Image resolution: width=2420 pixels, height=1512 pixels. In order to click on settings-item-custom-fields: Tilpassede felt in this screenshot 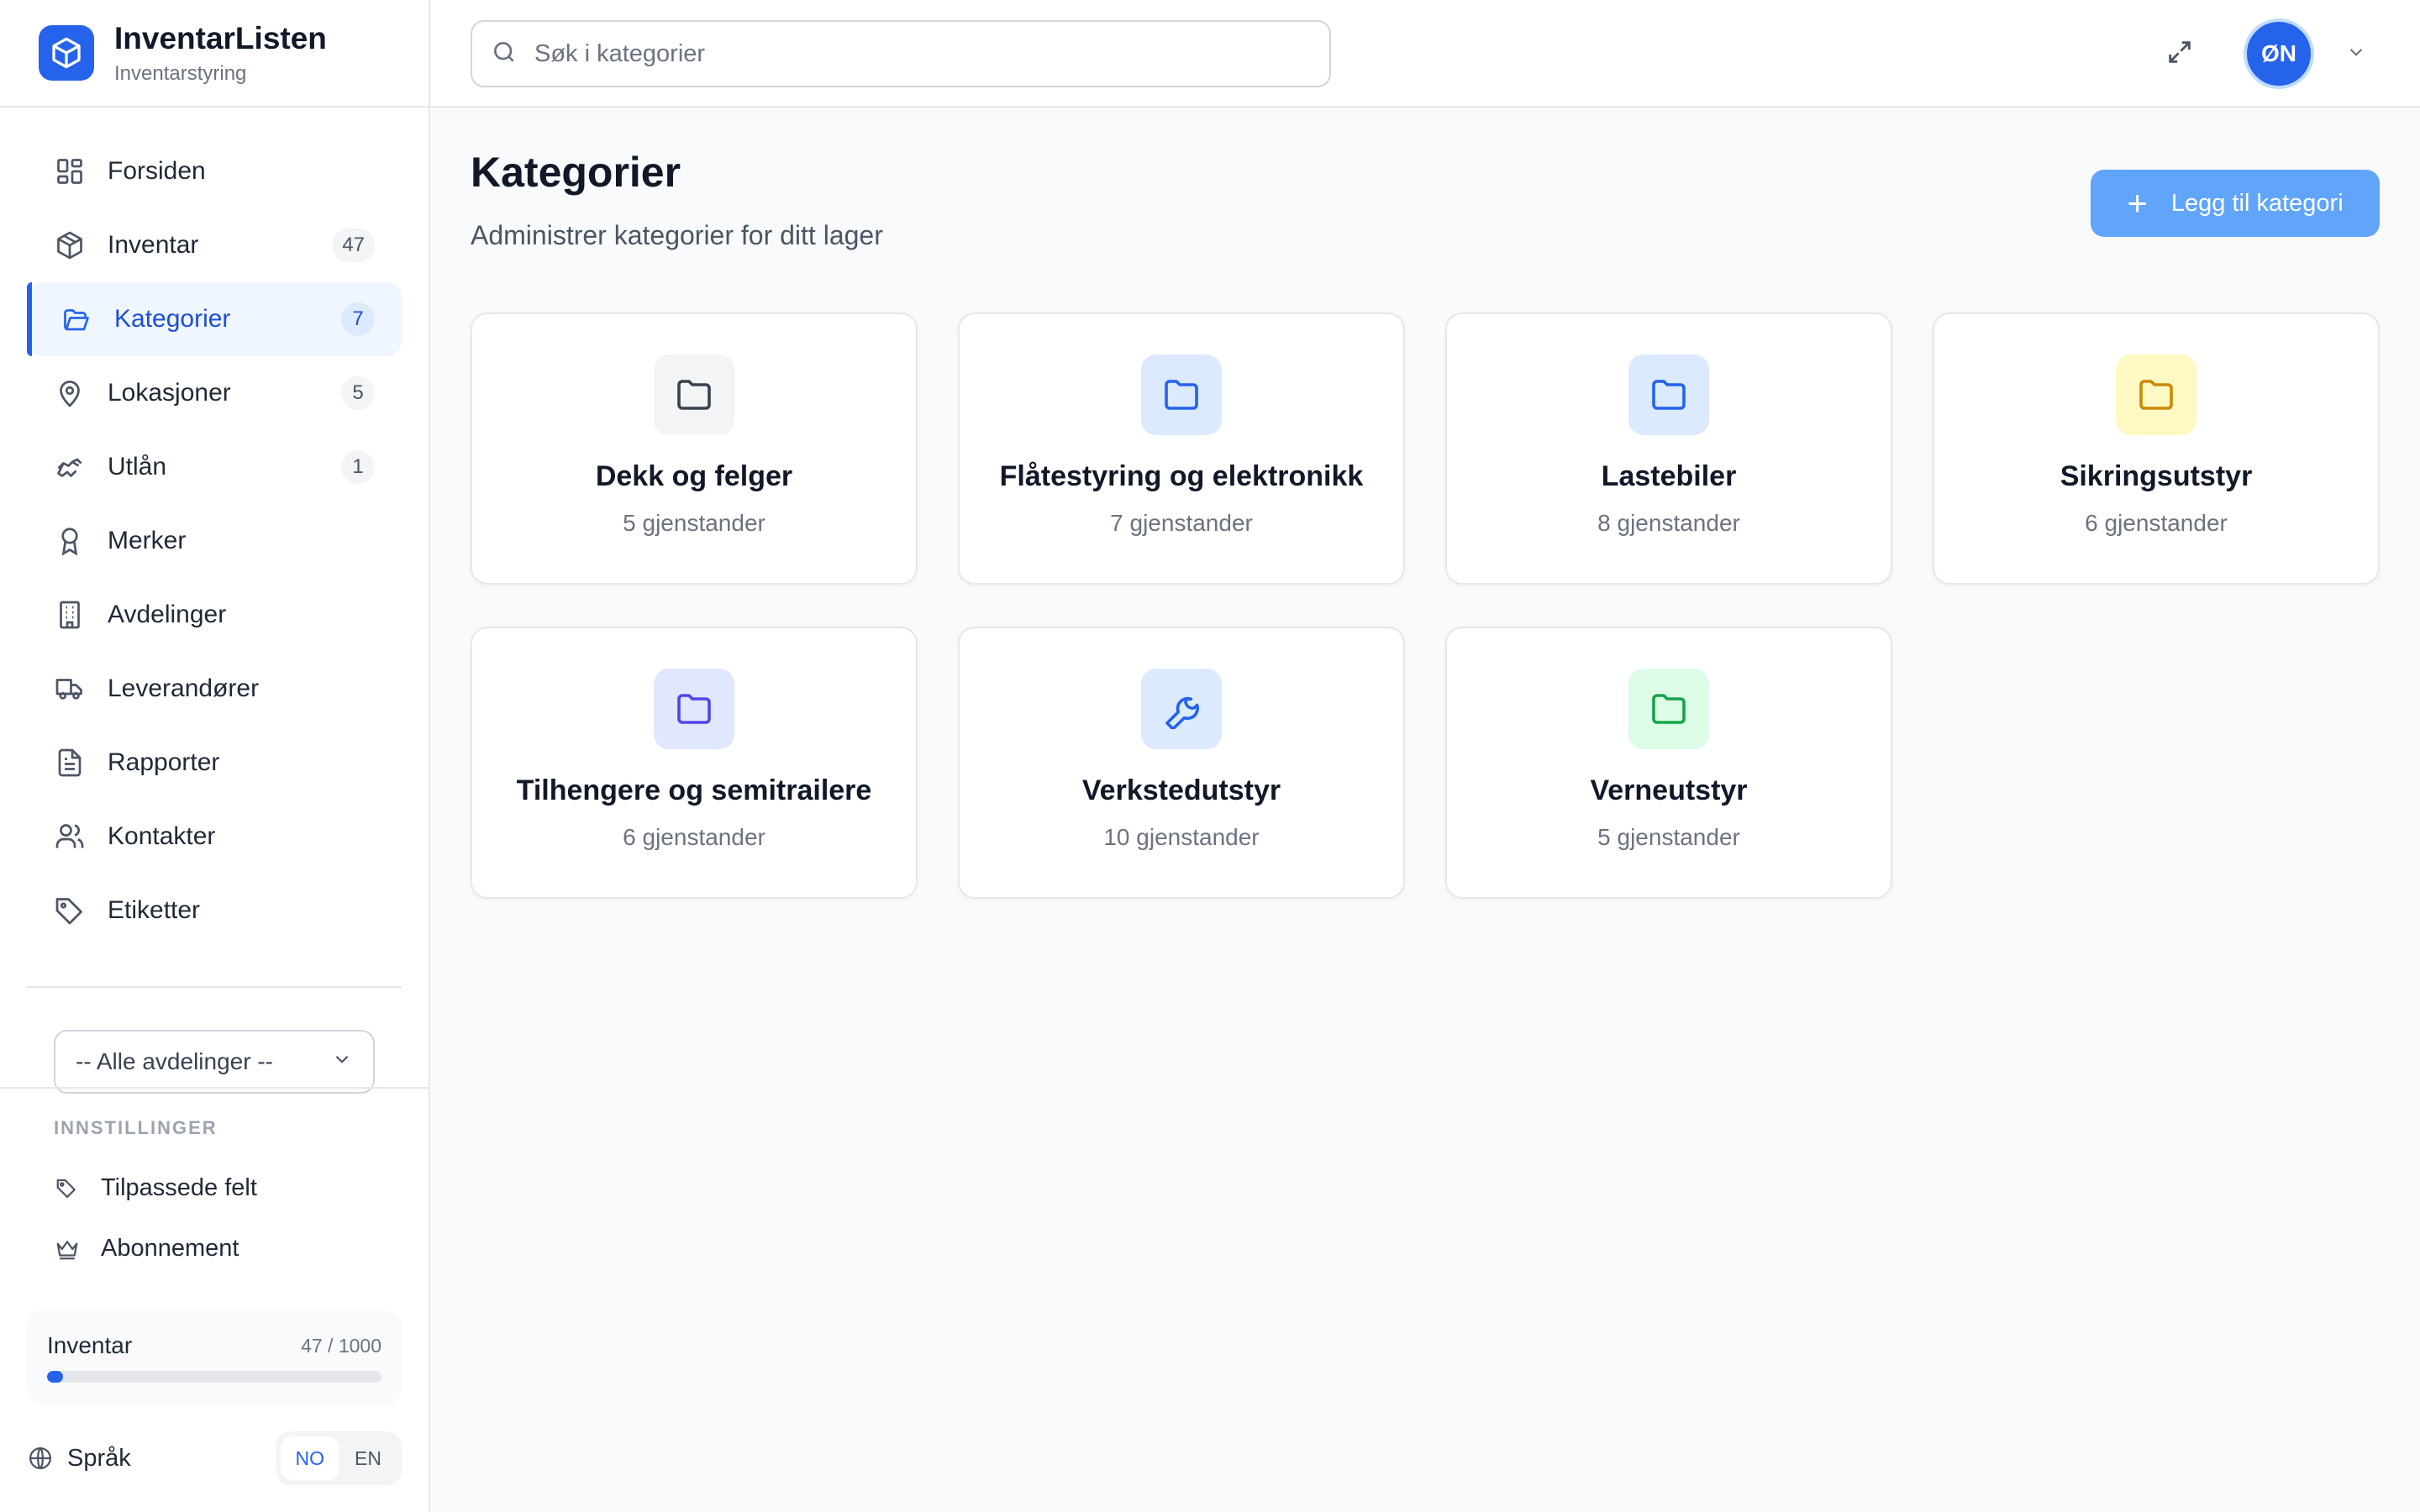, I will do `click(155, 1188)`.